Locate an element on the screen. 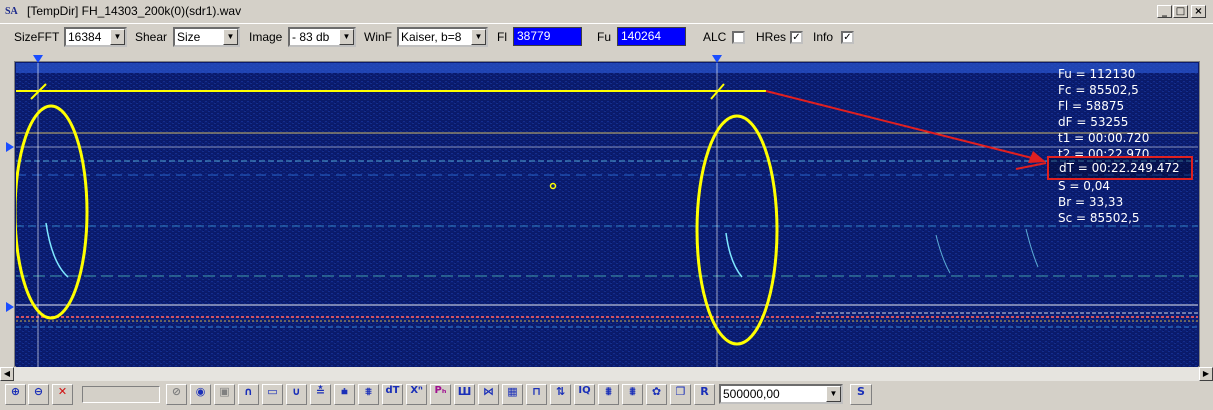 This screenshot has height=410, width=1213. pattern1-icon: ⩩ is located at coordinates (608, 394).